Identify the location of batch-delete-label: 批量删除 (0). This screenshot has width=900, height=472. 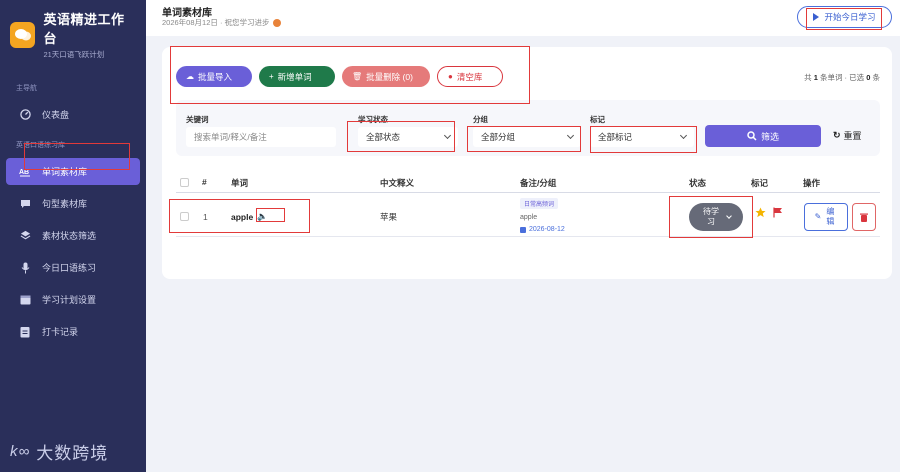
(389, 76).